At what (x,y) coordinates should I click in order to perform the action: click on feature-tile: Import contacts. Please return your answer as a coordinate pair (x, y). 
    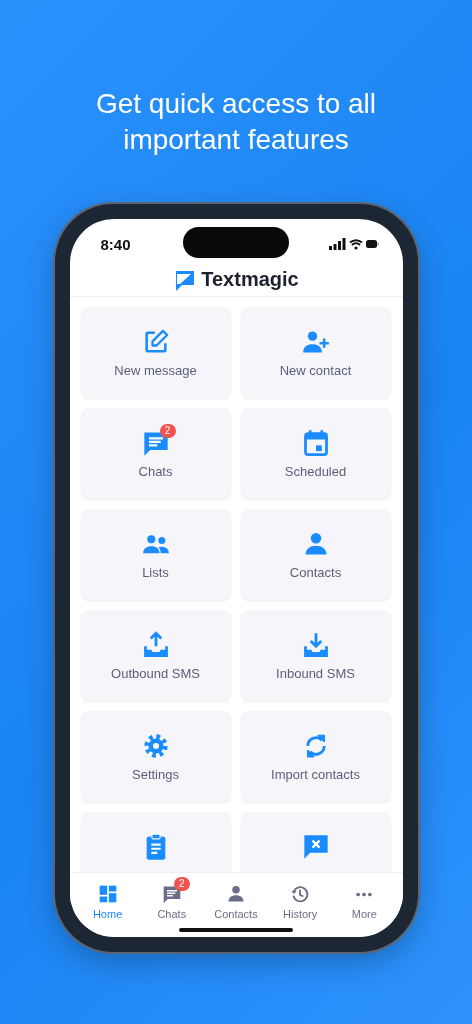
    Looking at the image, I should click on (315, 756).